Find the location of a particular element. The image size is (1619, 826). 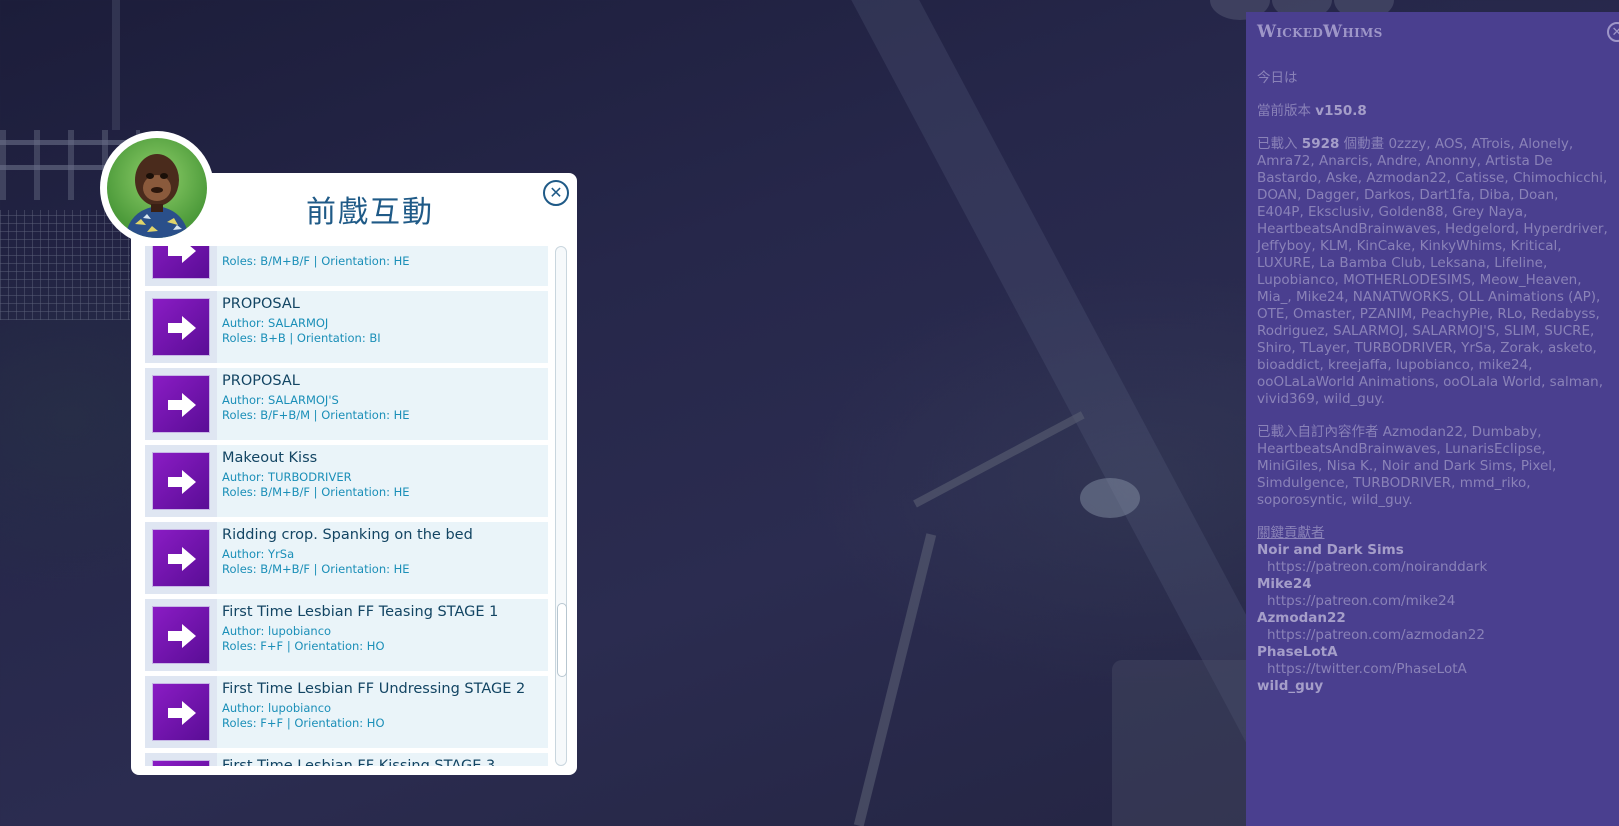

item-author: Author: YrSa is located at coordinates (258, 554).